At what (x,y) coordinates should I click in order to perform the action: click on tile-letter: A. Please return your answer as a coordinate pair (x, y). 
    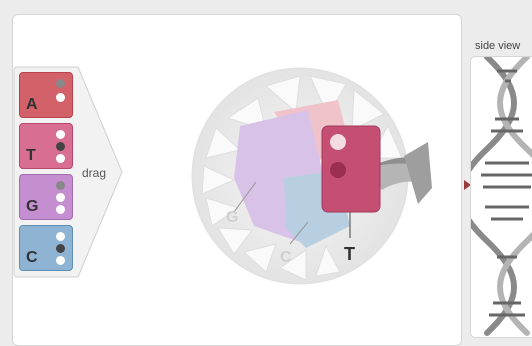
    Looking at the image, I should click on (32, 104).